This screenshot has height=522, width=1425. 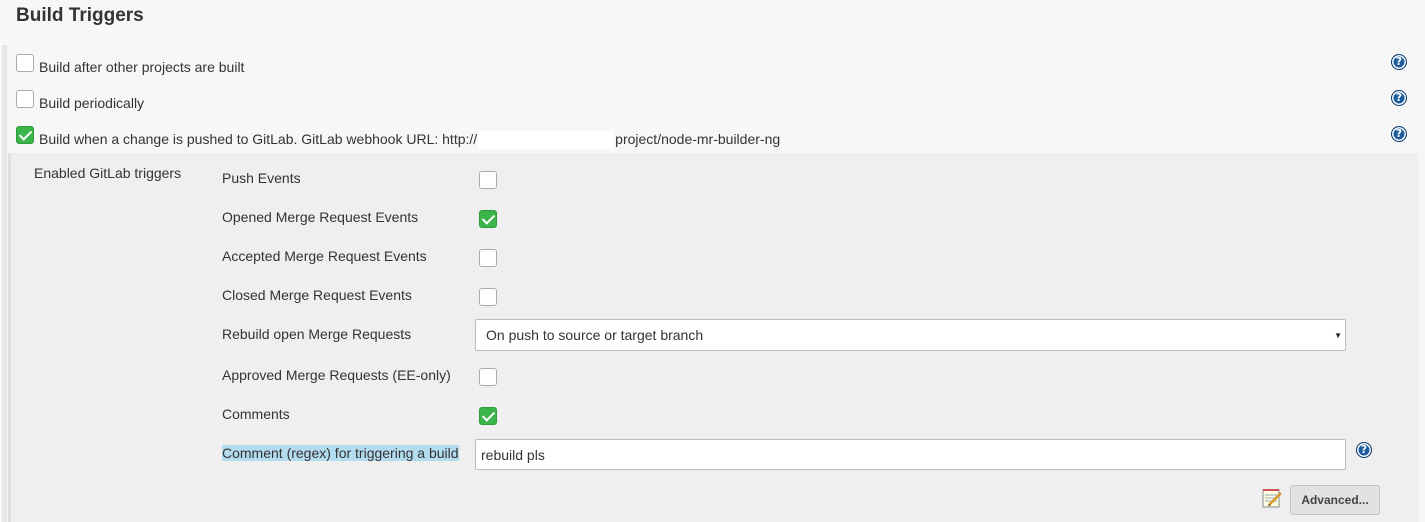 What do you see at coordinates (488, 297) in the screenshot?
I see `closed-mr-events-checkbox` at bounding box center [488, 297].